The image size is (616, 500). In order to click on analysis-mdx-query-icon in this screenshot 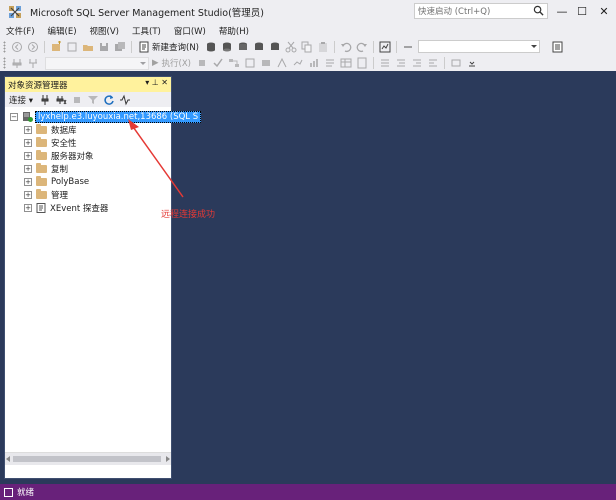, I will do `click(227, 47)`.